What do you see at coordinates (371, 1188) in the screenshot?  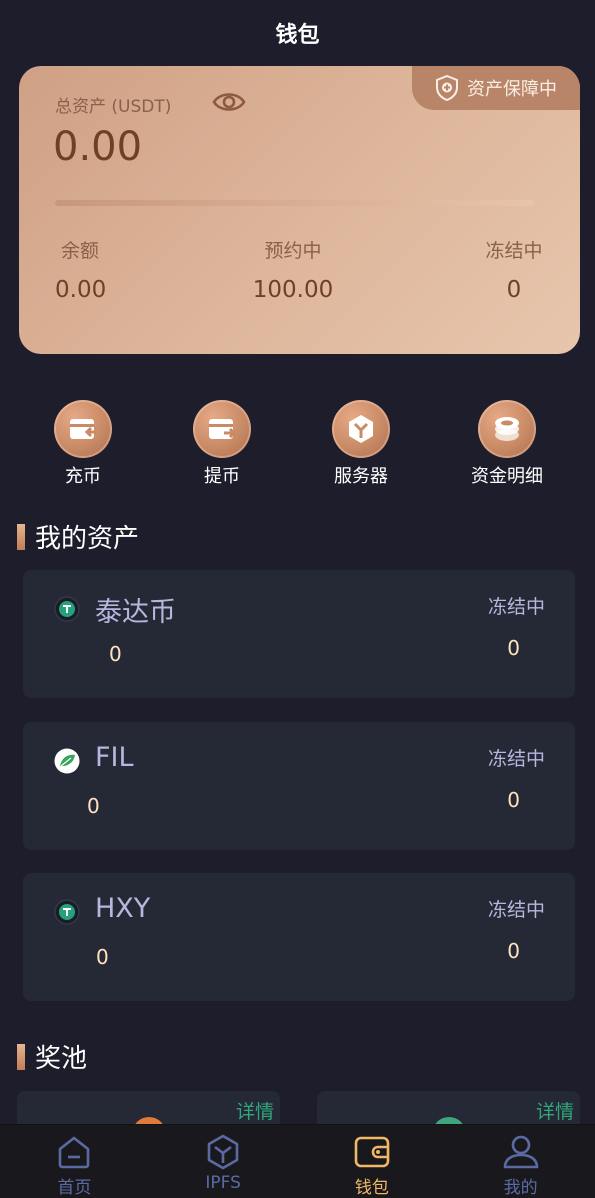 I see `tab-wallet-label: 钱包` at bounding box center [371, 1188].